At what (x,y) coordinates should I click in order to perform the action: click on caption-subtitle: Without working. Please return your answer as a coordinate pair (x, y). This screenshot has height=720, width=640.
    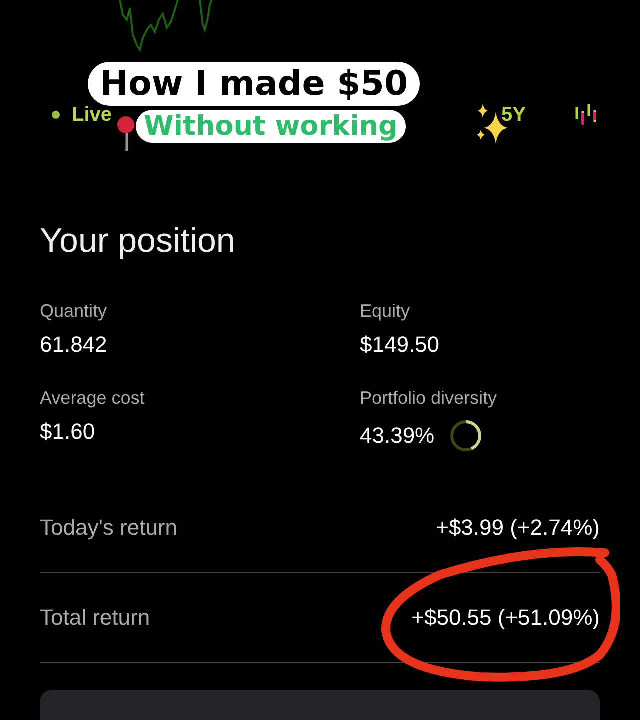
    Looking at the image, I should click on (271, 126).